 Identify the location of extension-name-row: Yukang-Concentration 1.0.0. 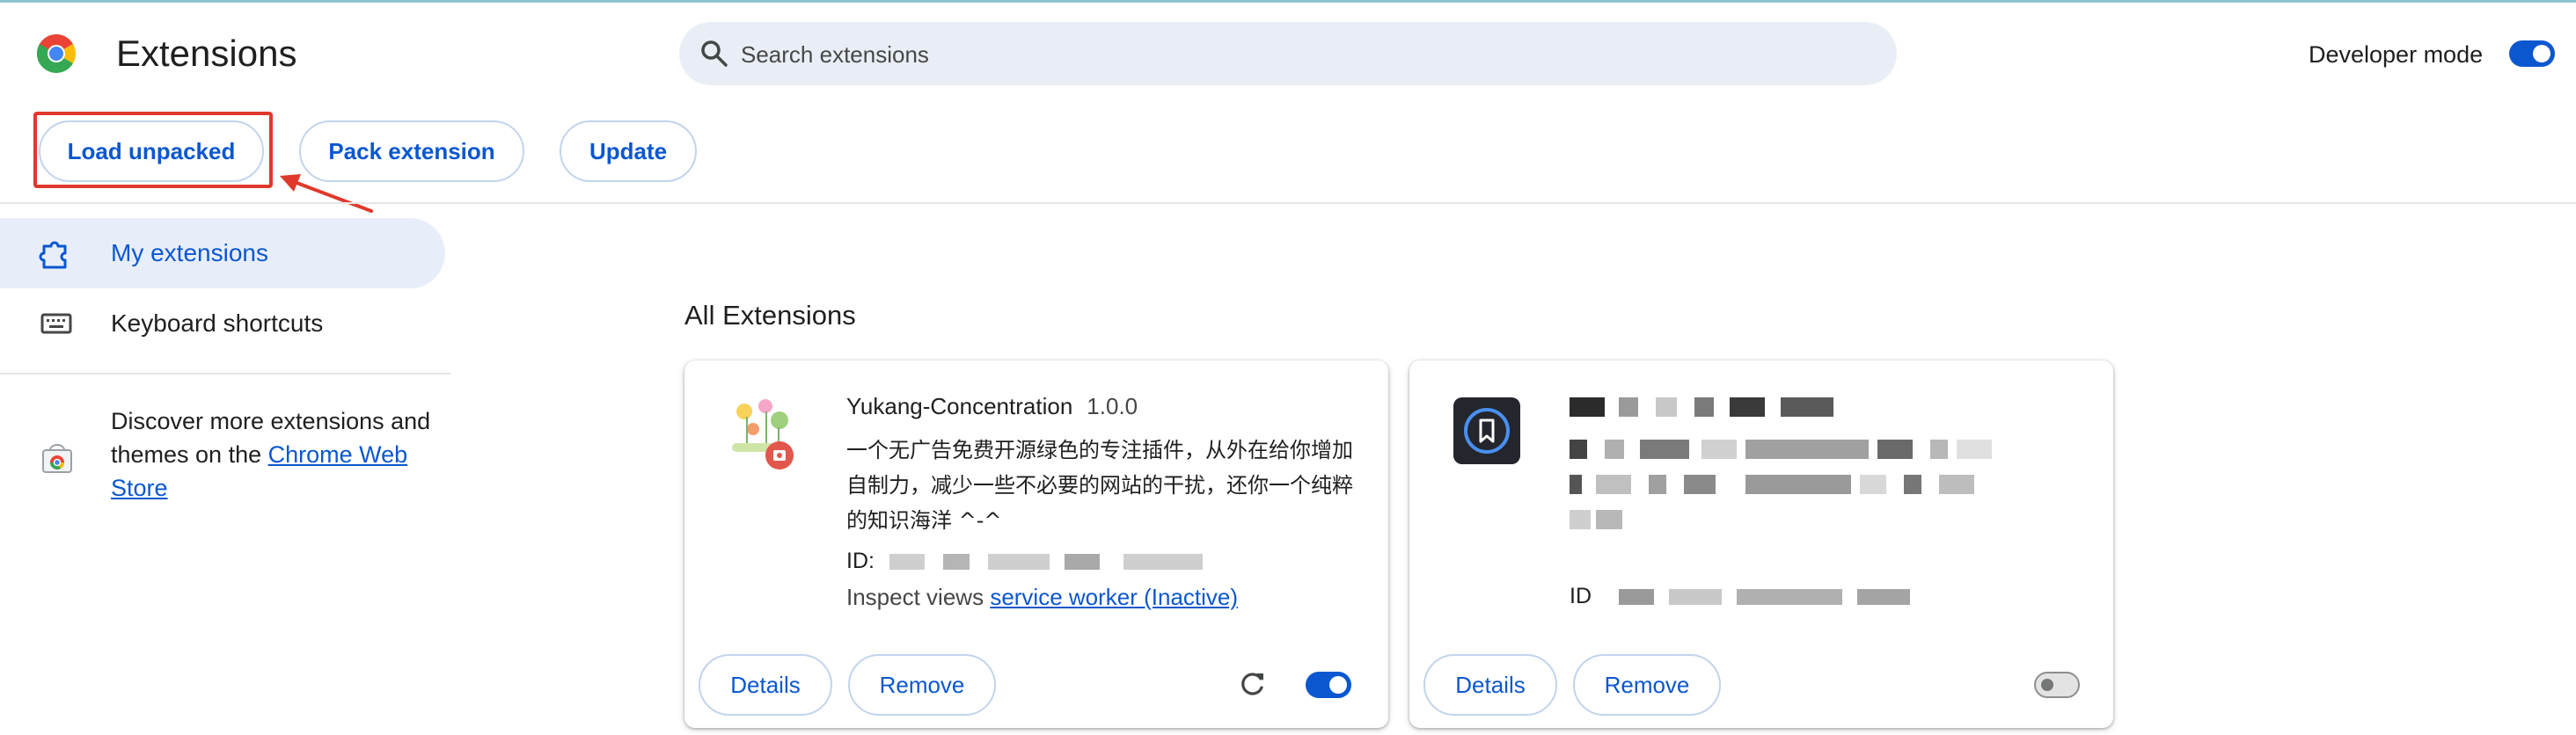
(992, 406).